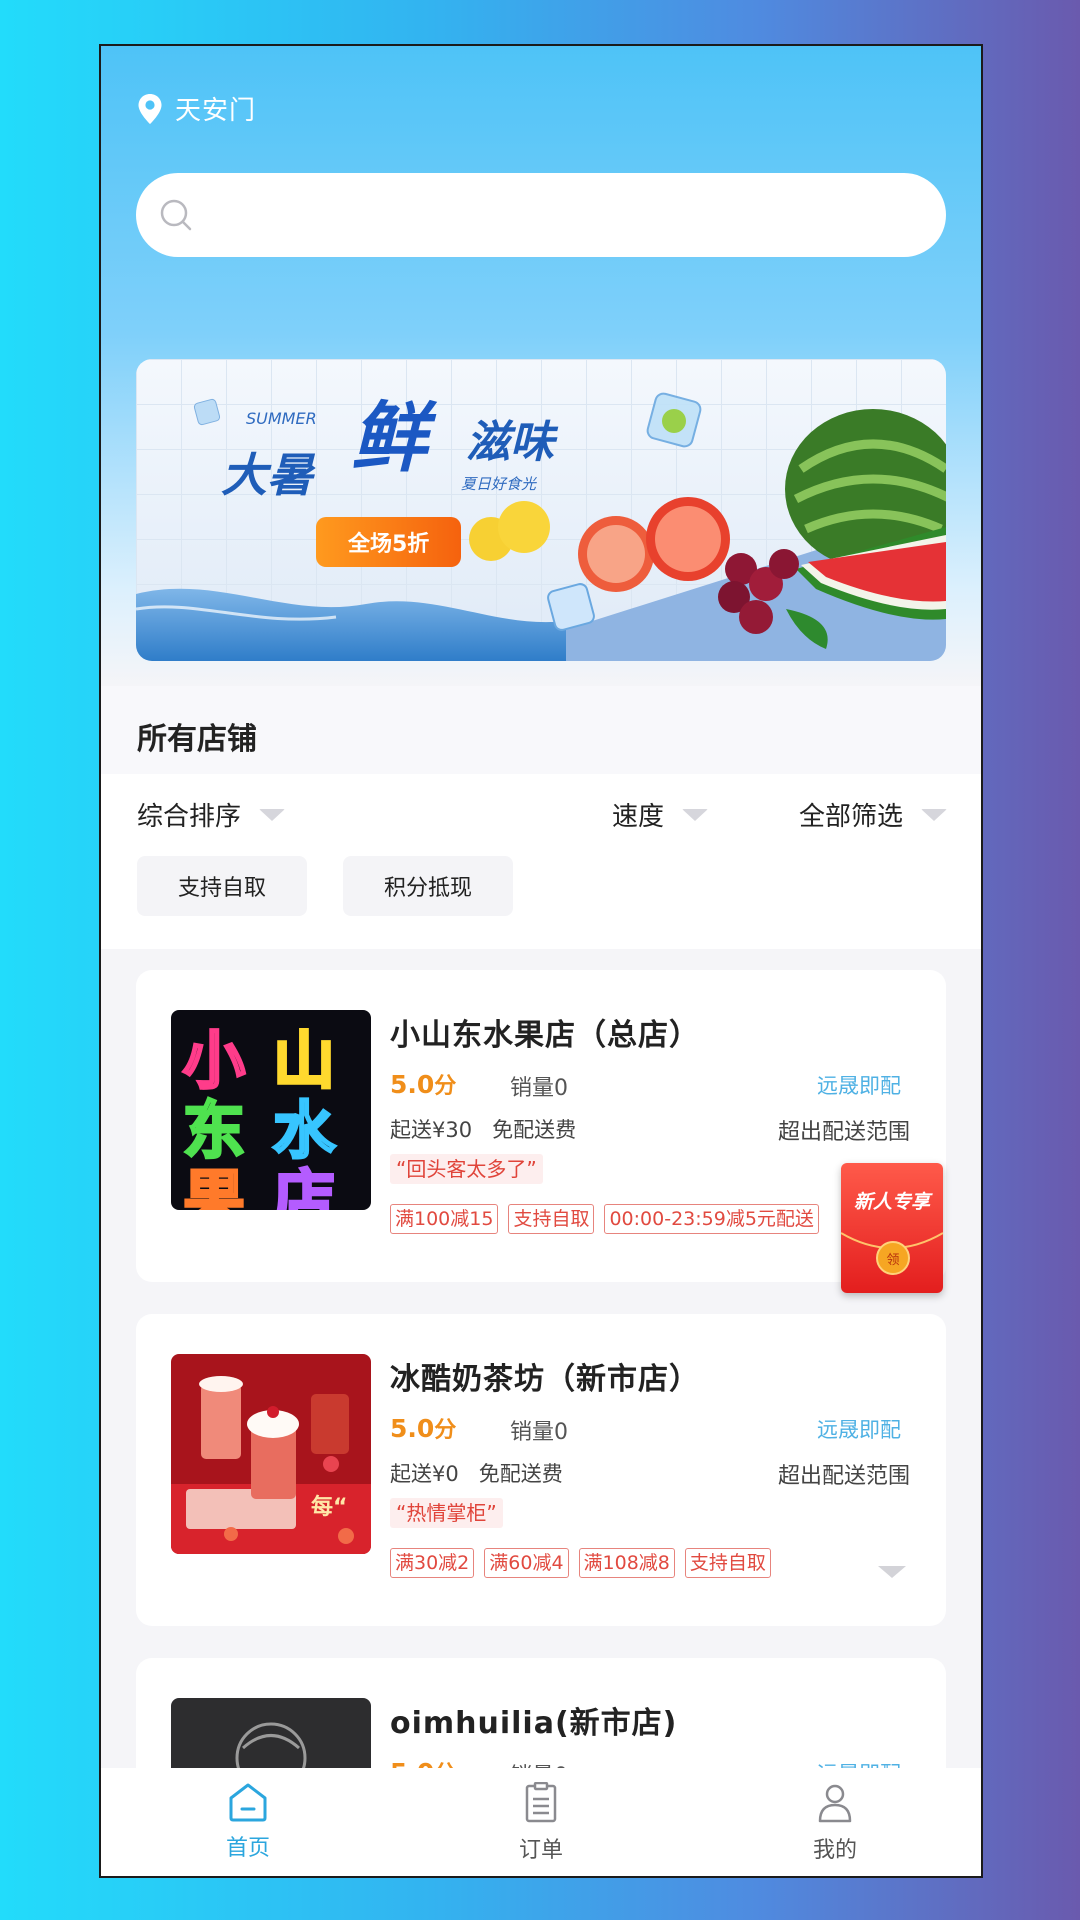  Describe the element at coordinates (214, 1130) in the screenshot. I see `svg-text: 东` at that location.